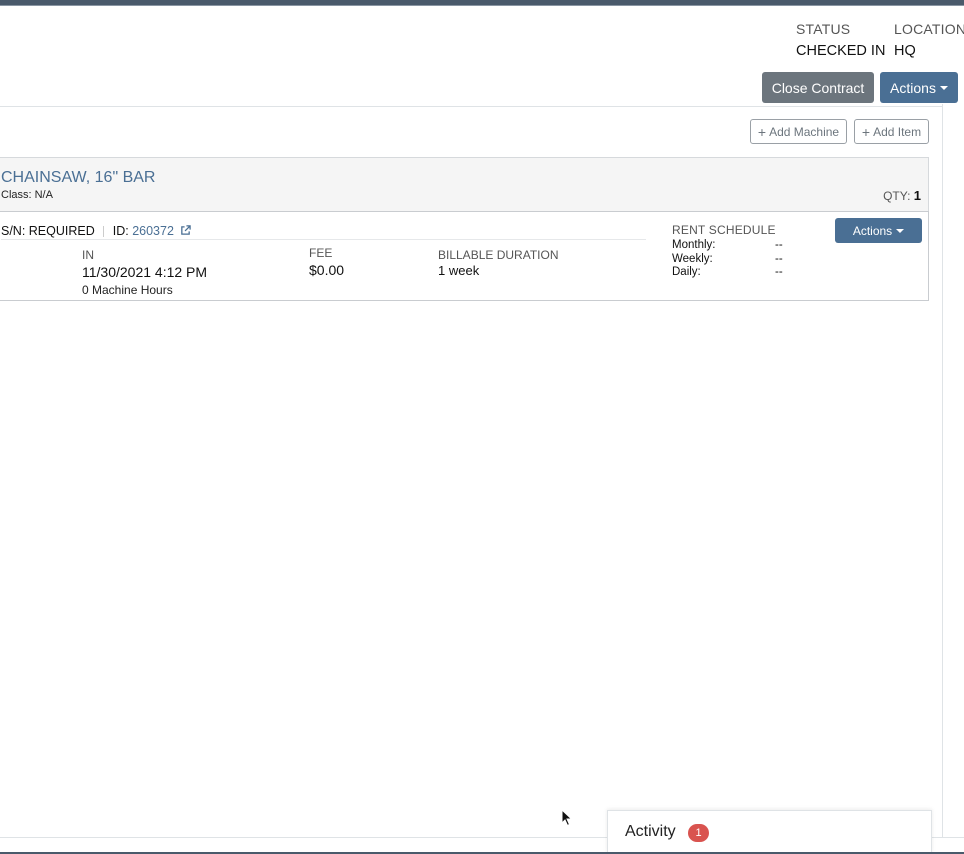 This screenshot has height=854, width=964. Describe the element at coordinates (724, 230) in the screenshot. I see `rent-schedule-title: RENT SCHEDULE` at that location.